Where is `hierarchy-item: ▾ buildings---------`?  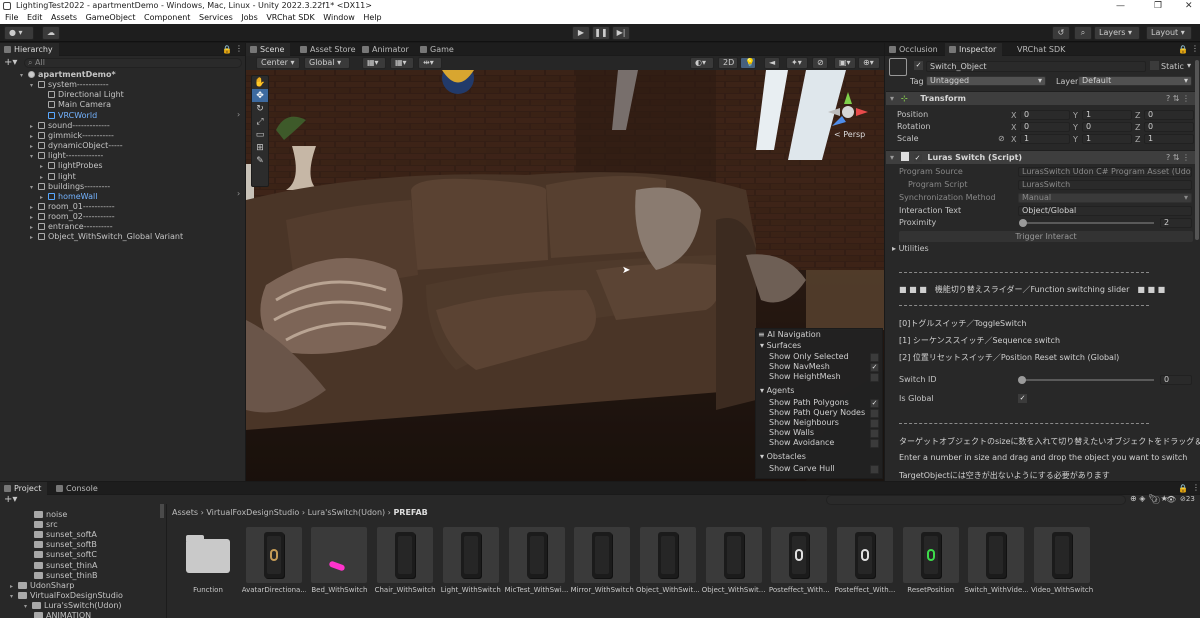
hierarchy-item: ▾ buildings--------- is located at coordinates (55, 187).